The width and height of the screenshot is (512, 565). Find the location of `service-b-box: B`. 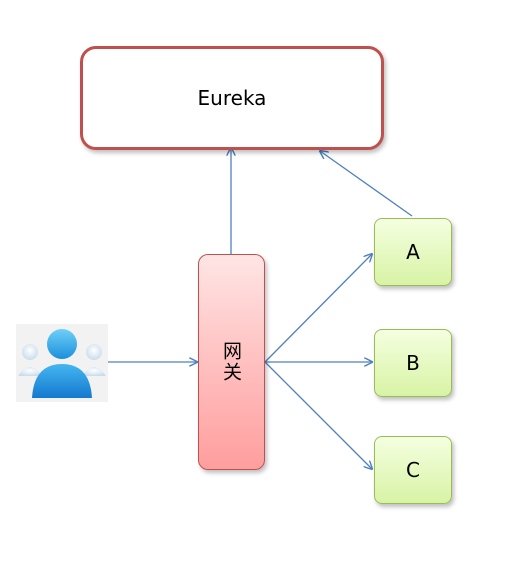

service-b-box: B is located at coordinates (413, 363).